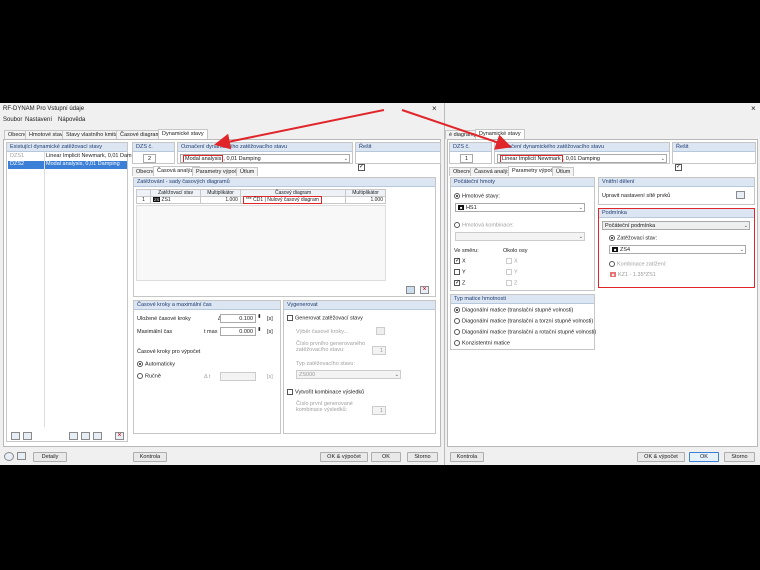  What do you see at coordinates (456, 129) in the screenshot?
I see `arrow-right` at bounding box center [456, 129].